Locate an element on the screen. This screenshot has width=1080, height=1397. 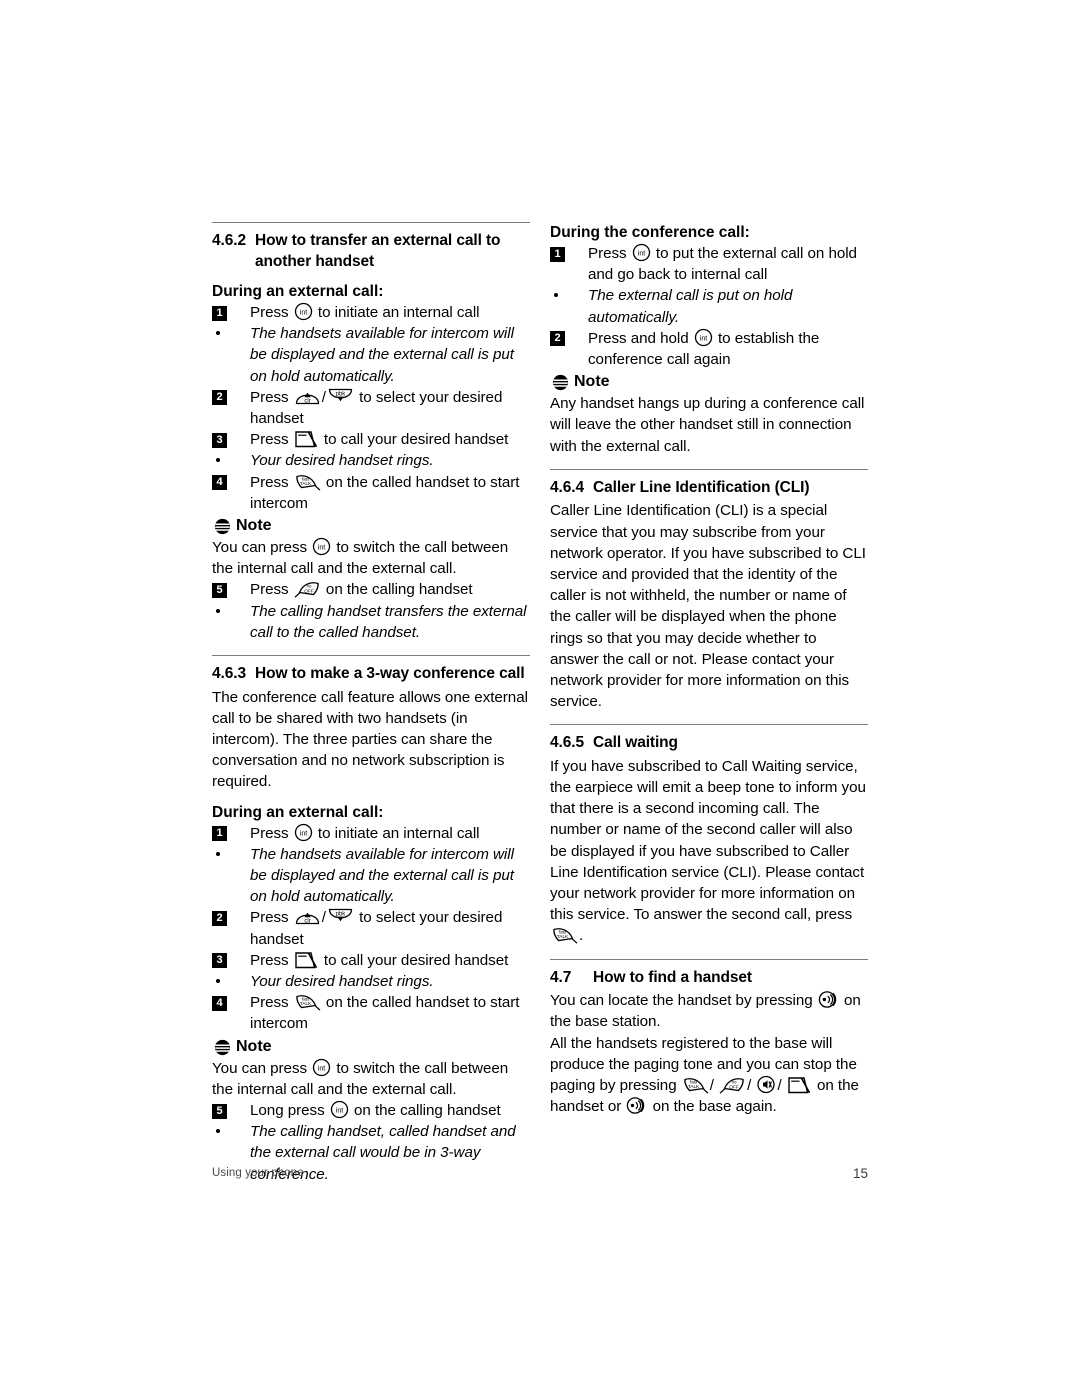
mute-key-icon is located at coordinates (766, 1084).